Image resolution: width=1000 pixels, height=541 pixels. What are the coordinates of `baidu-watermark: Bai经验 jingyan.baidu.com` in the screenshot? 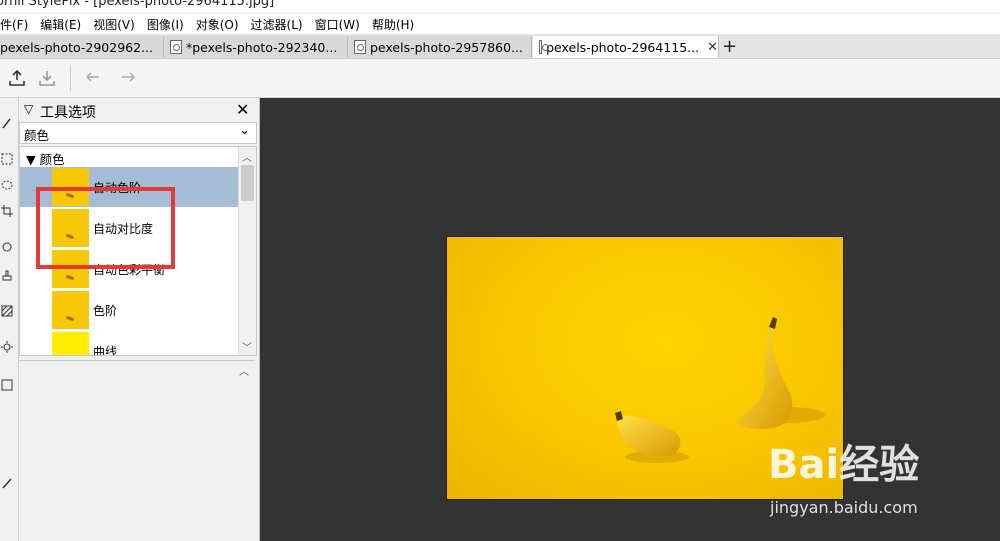 It's located at (883, 477).